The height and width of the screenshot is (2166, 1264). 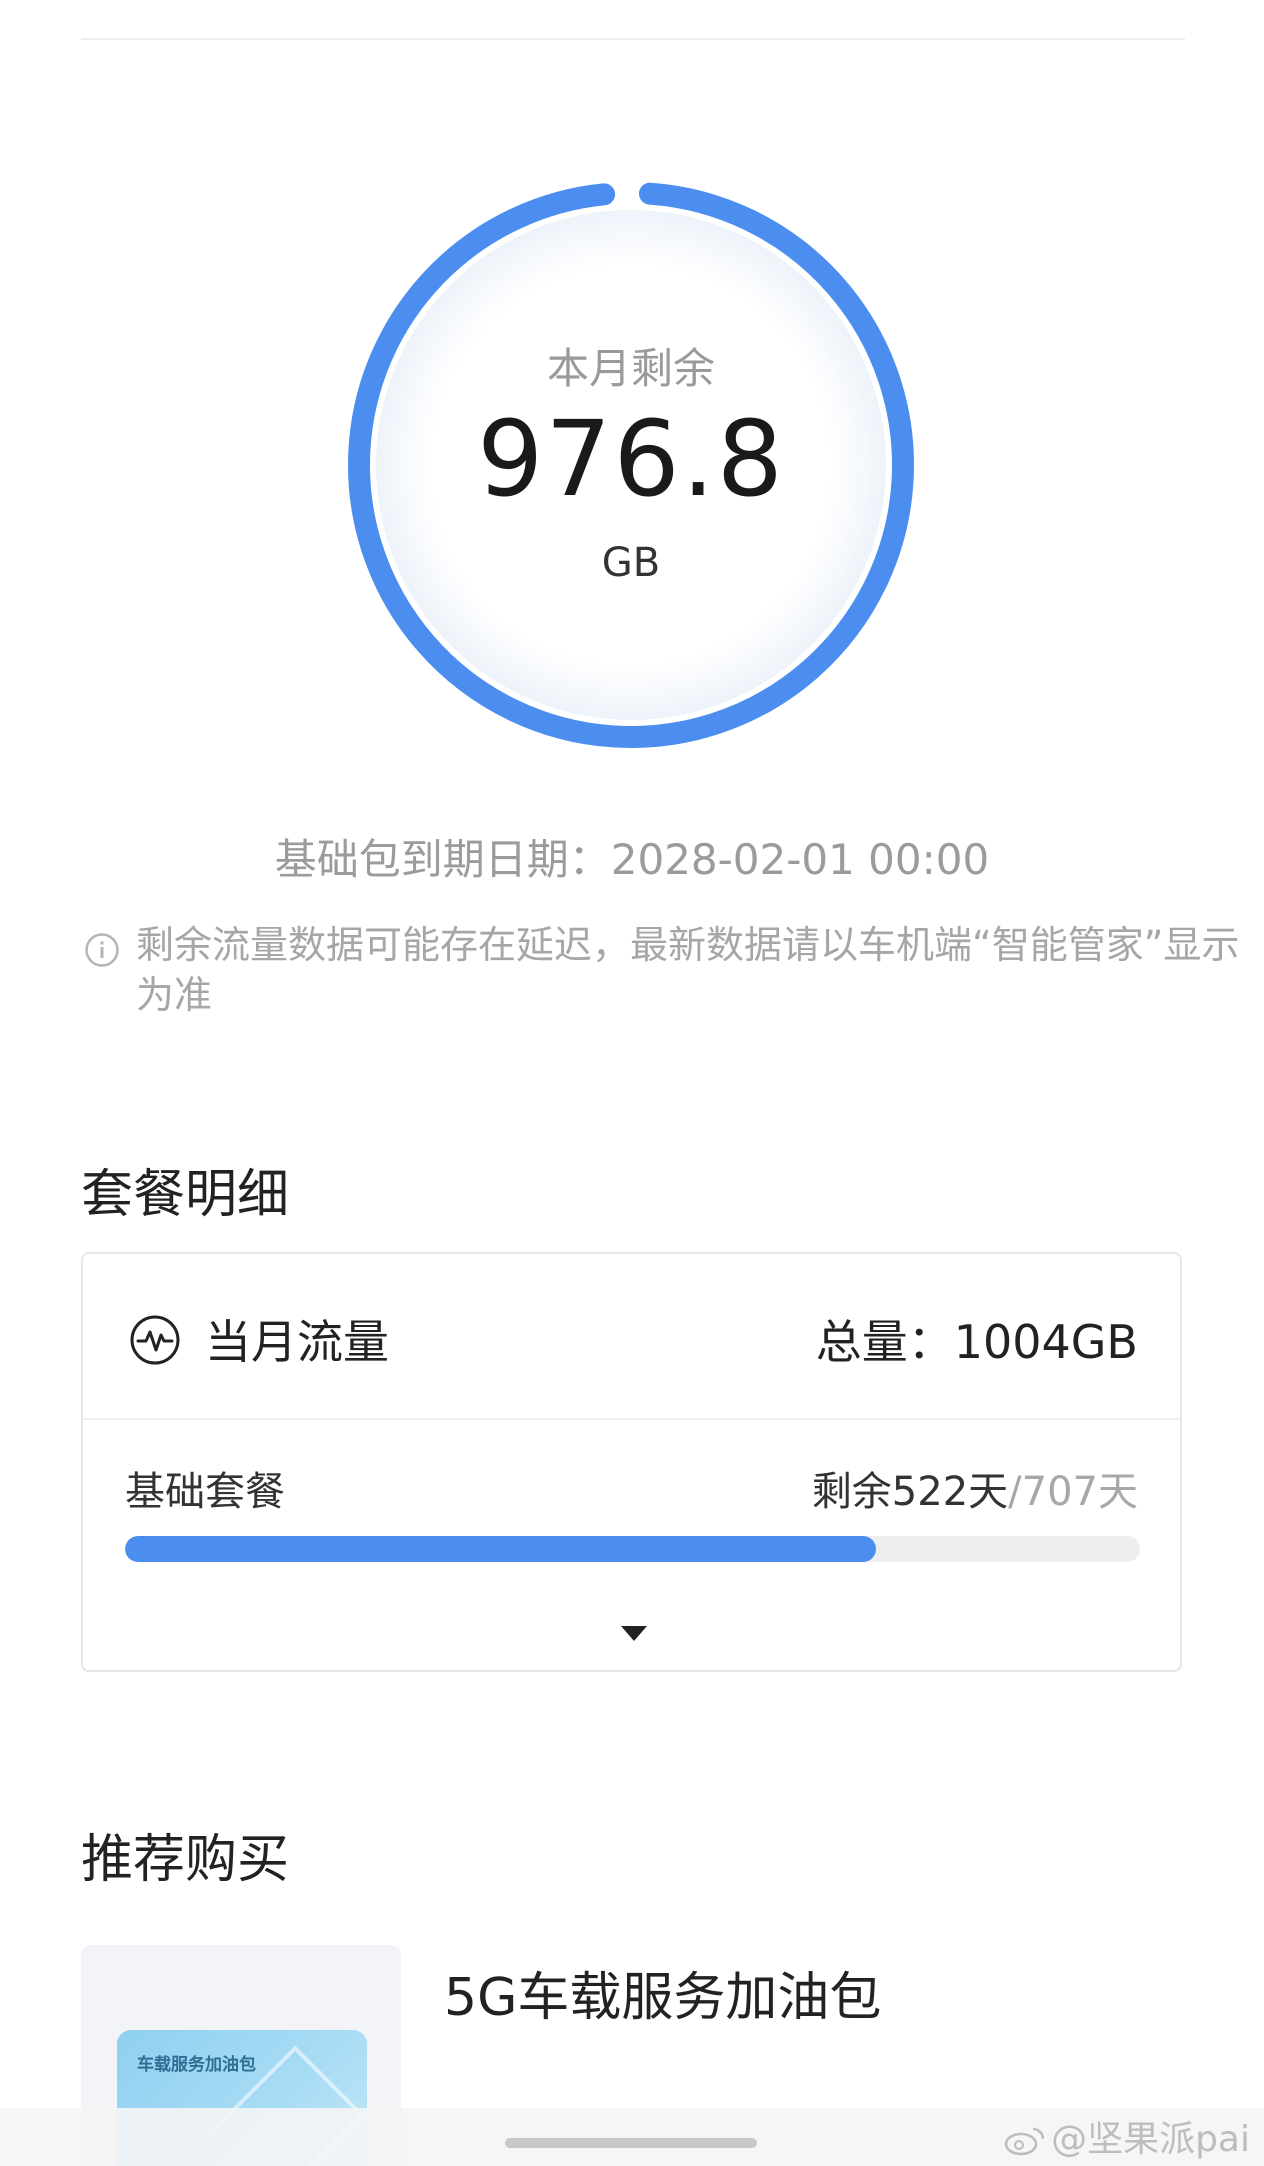 What do you see at coordinates (633, 39) in the screenshot?
I see `top-divider` at bounding box center [633, 39].